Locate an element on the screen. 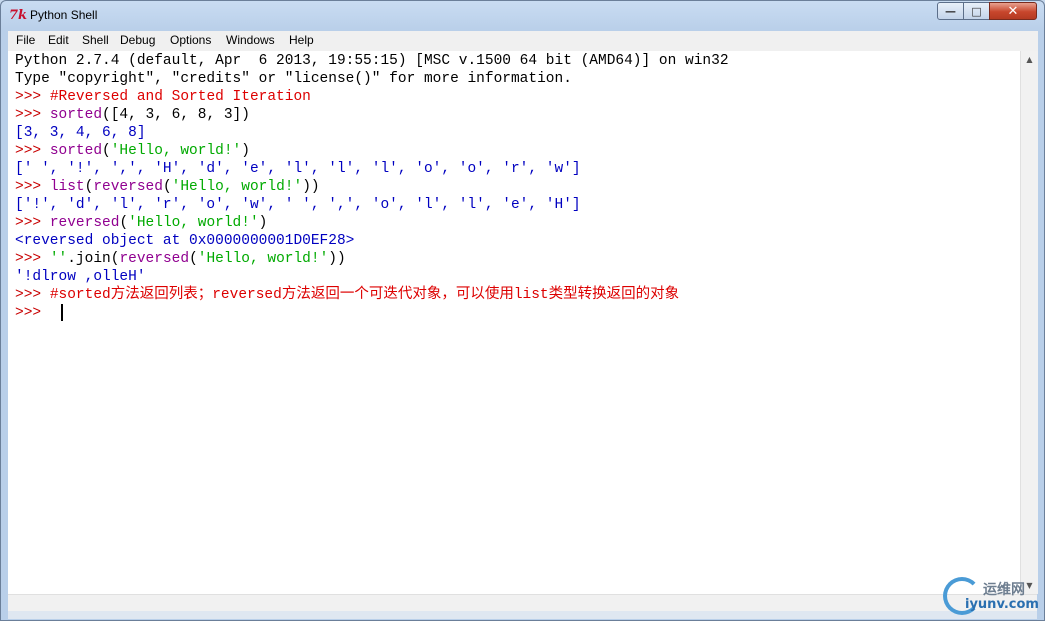  output-line: [3, 3, 4, 6, 8] is located at coordinates (80, 133).